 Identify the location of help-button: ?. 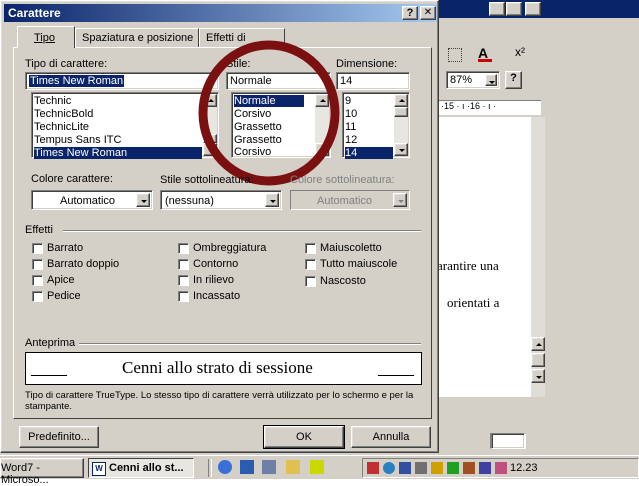
(410, 13).